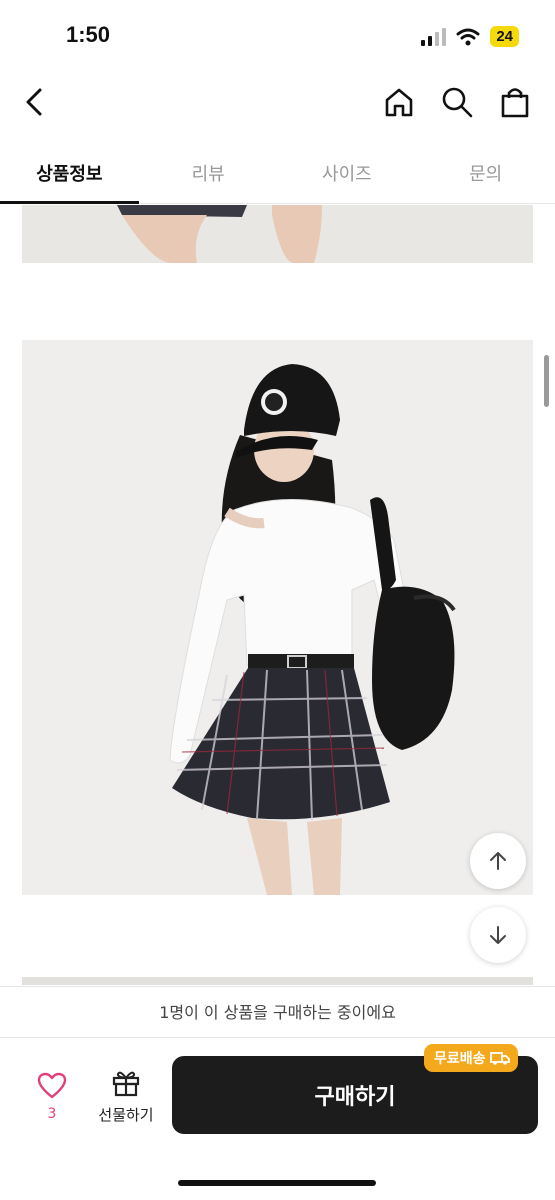 The image size is (555, 1200). I want to click on nav-actions, so click(457, 102).